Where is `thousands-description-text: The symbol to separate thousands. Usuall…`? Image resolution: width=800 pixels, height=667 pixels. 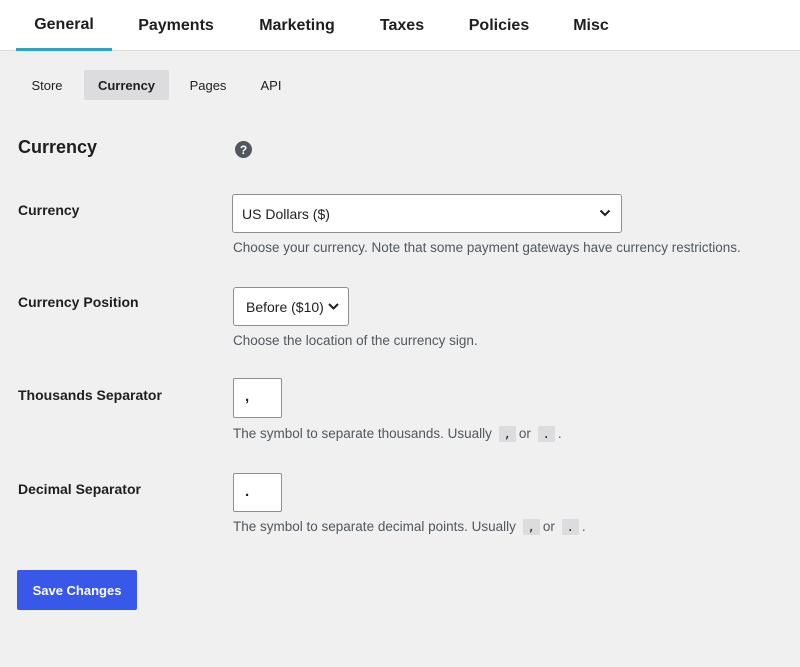
thousands-description-text: The symbol to separate thousands. Usuall… is located at coordinates (362, 433).